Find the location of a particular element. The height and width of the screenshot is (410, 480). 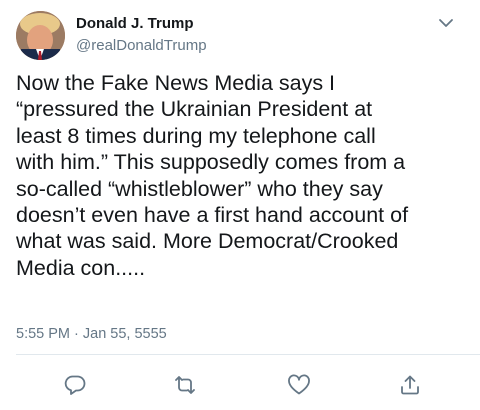

retweet-icon is located at coordinates (185, 385).